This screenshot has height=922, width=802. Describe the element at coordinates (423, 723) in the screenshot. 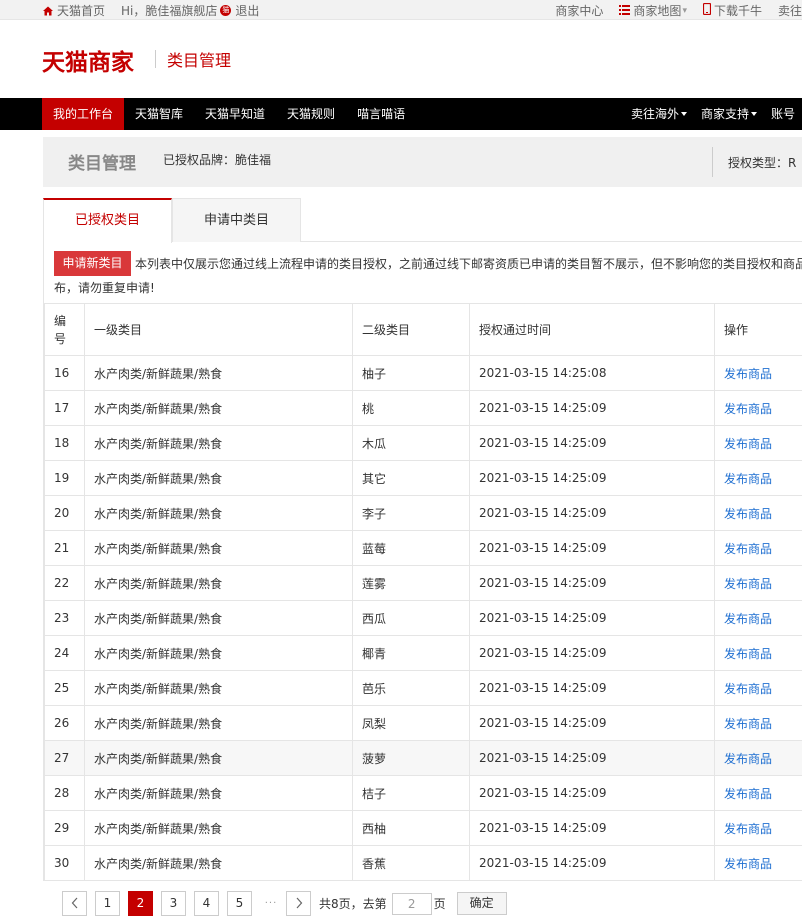

I see `table-row: 26 水产肉类/新鲜蔬果/熟食 凤梨 2021-03-15 14:25:09 发布商品` at that location.